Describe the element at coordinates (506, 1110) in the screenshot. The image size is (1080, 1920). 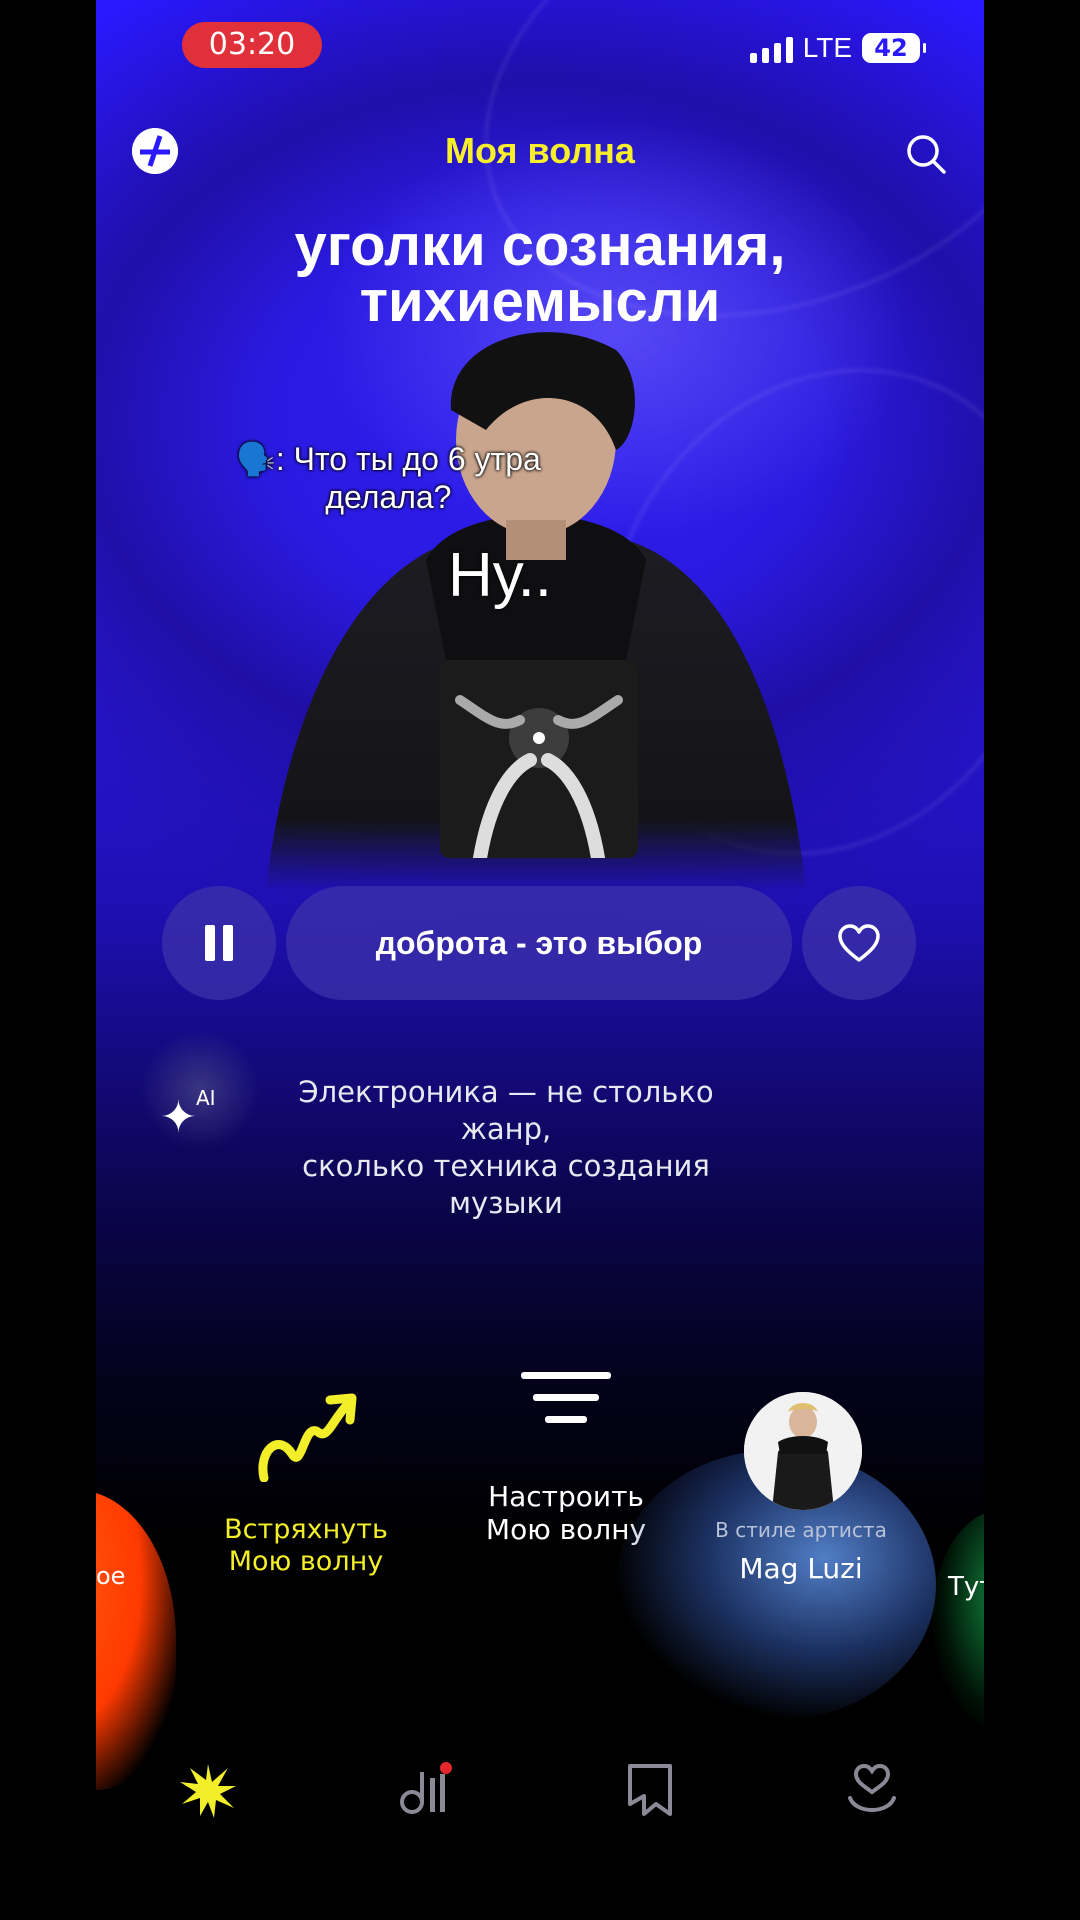
I see `ai-text-line: Электроника — не столько жанр,` at that location.